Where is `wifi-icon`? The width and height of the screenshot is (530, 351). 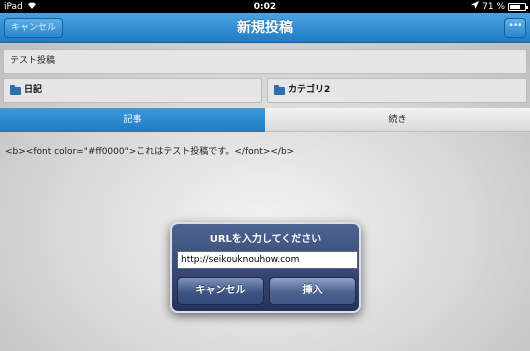 wifi-icon is located at coordinates (32, 6).